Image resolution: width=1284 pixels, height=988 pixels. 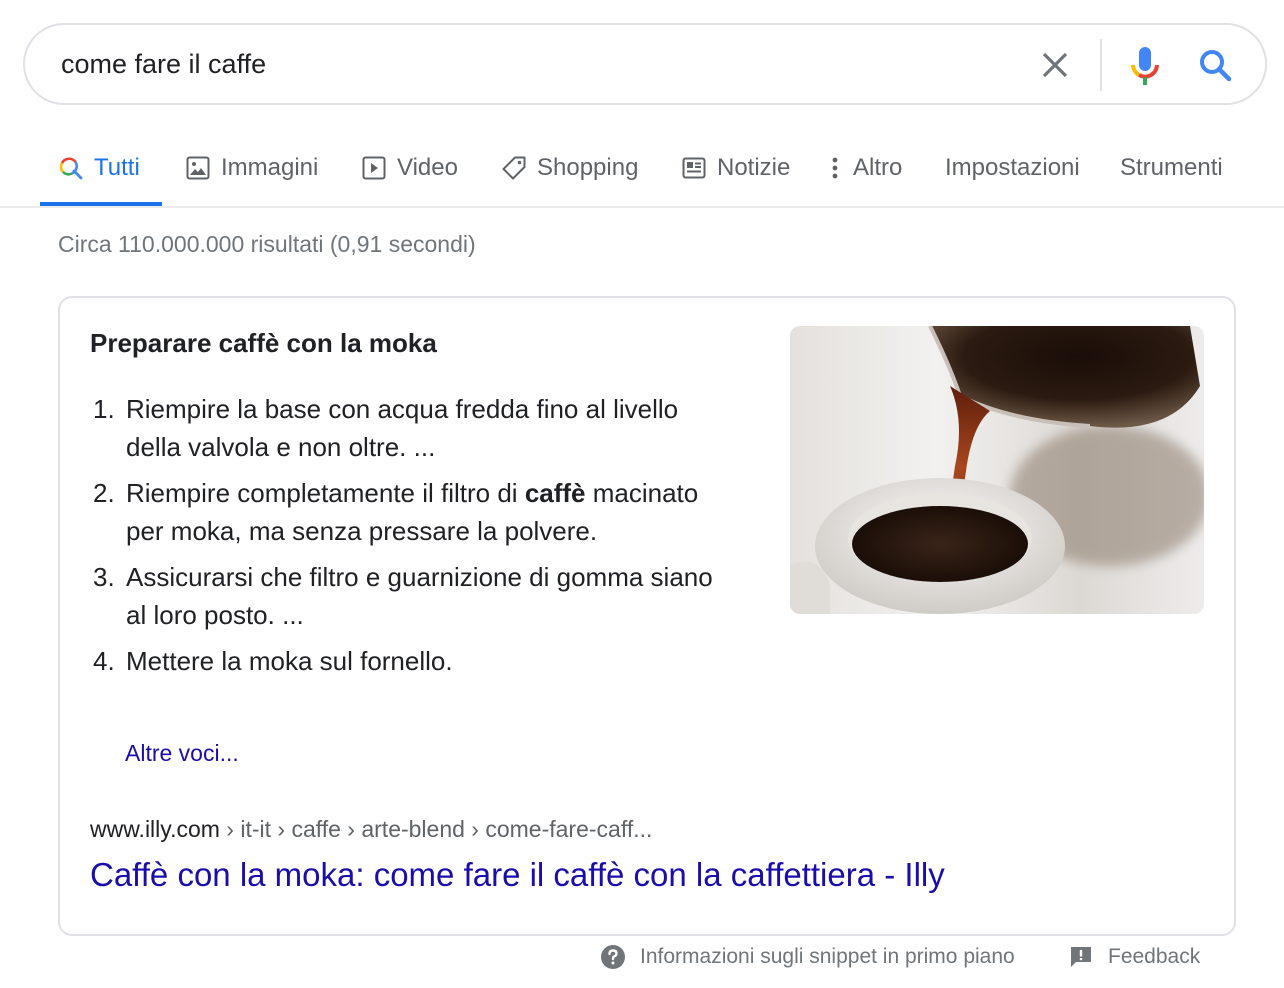 What do you see at coordinates (117, 167) in the screenshot?
I see `tab-label: Tutti` at bounding box center [117, 167].